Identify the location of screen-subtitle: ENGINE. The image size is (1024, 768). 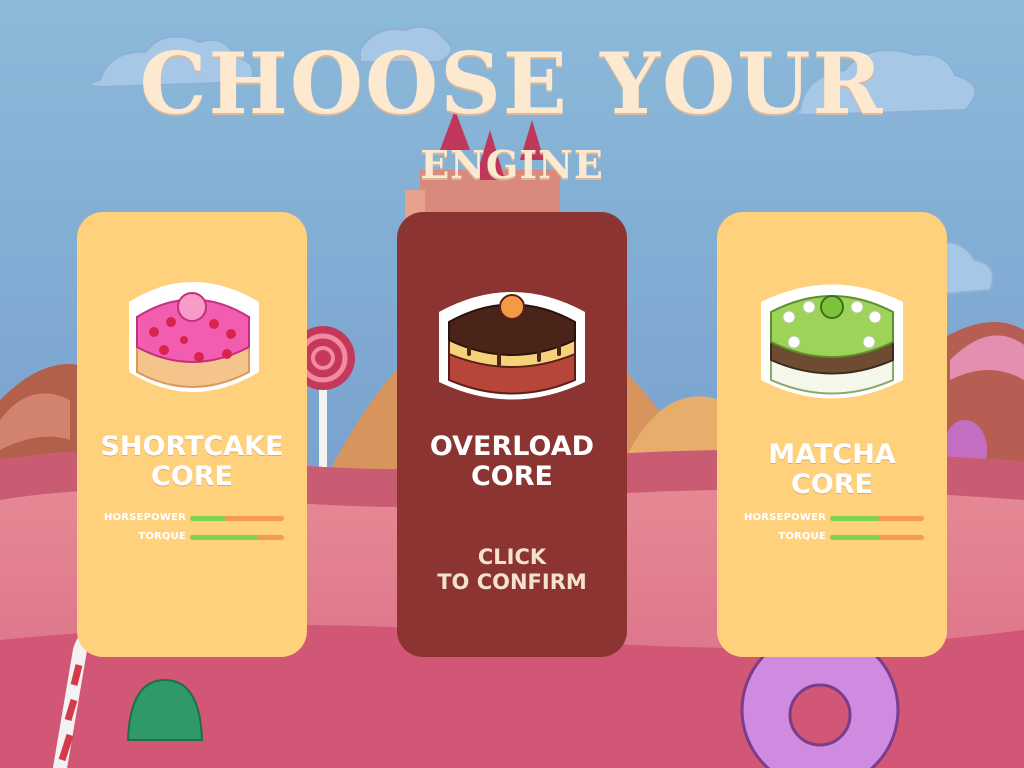
(512, 164).